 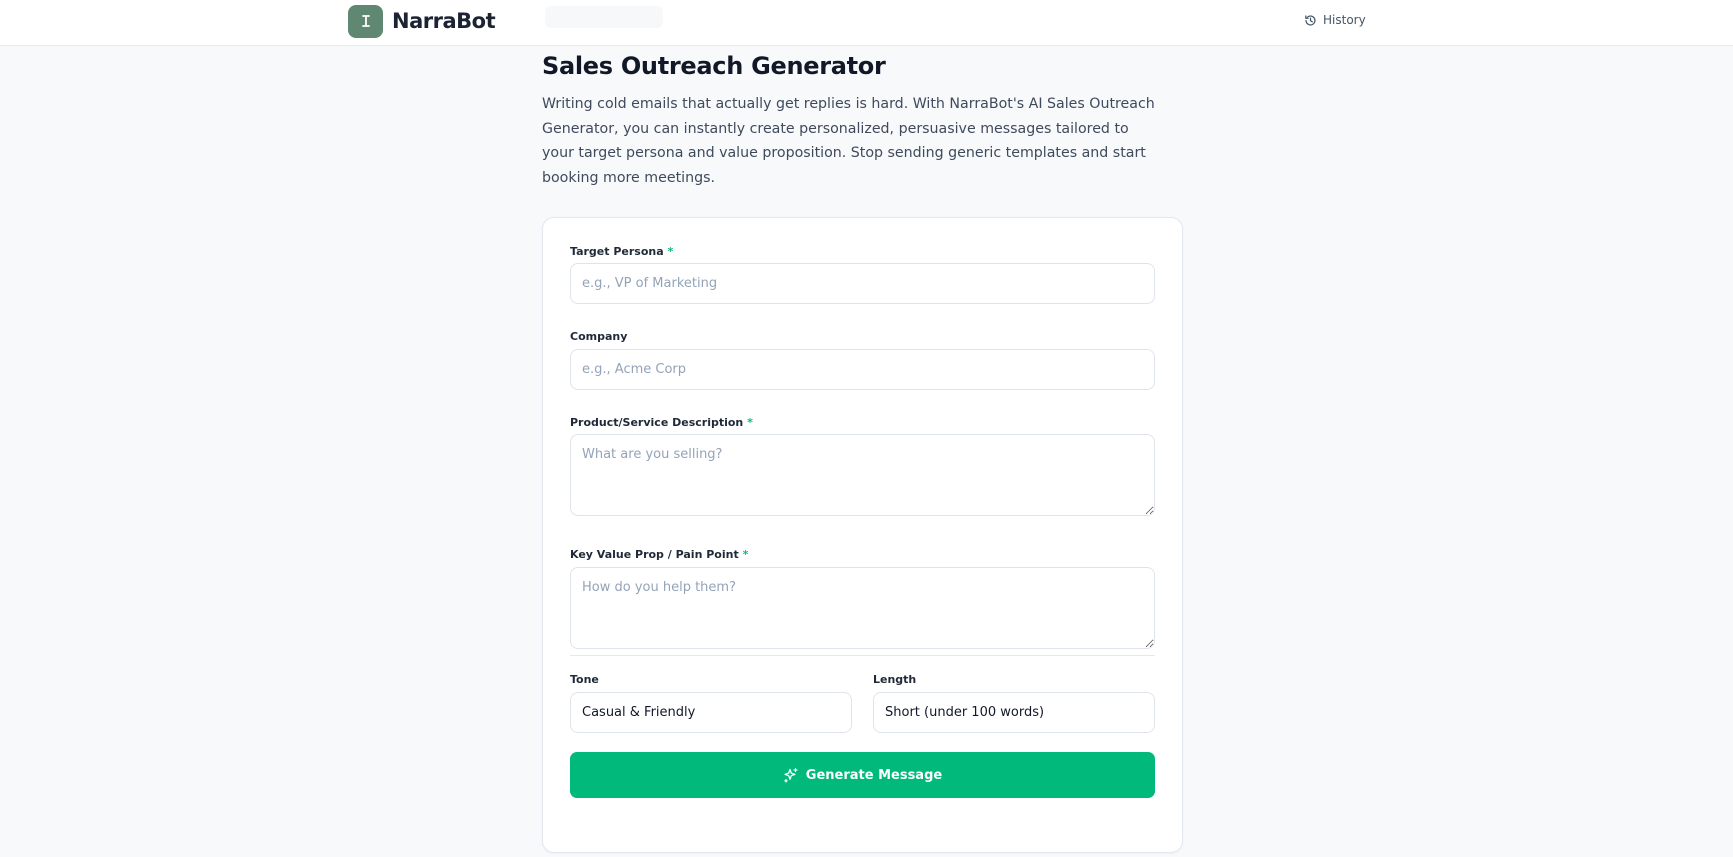 What do you see at coordinates (862, 283) in the screenshot?
I see `target-persona-input` at bounding box center [862, 283].